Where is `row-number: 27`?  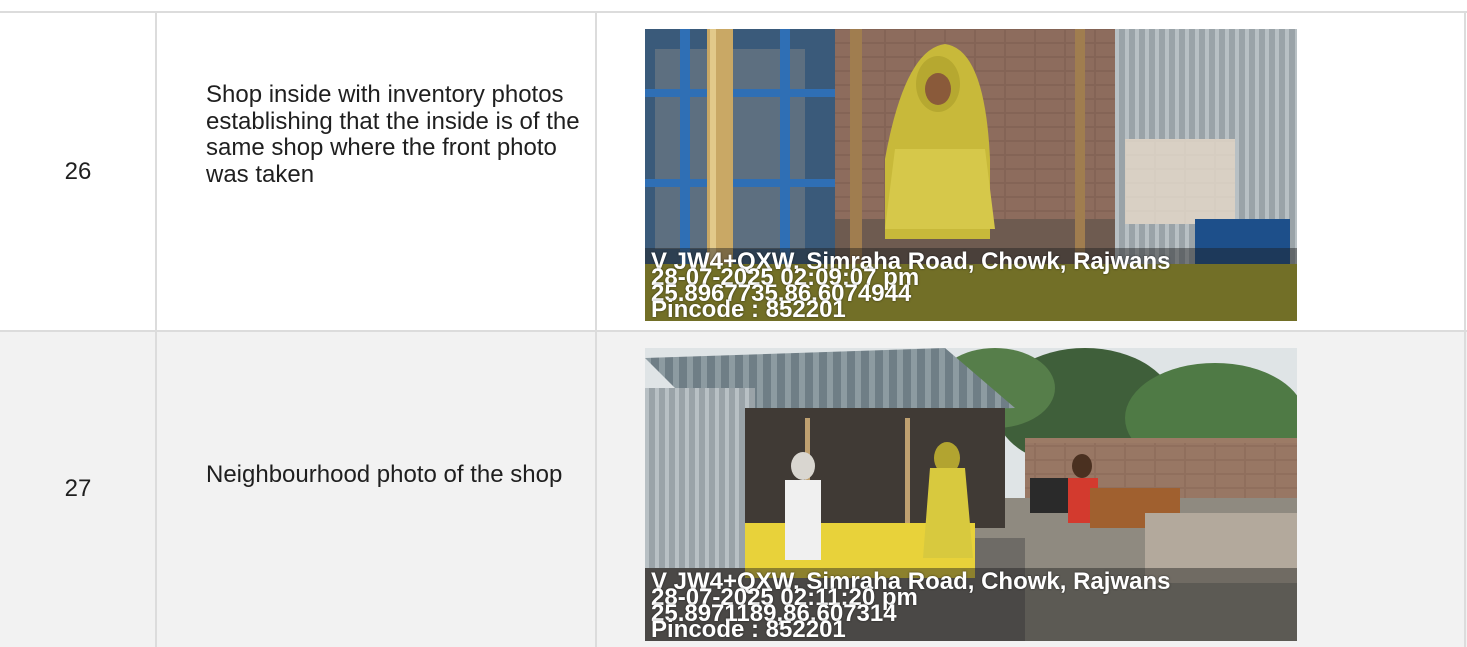
row-number: 27 is located at coordinates (78, 488).